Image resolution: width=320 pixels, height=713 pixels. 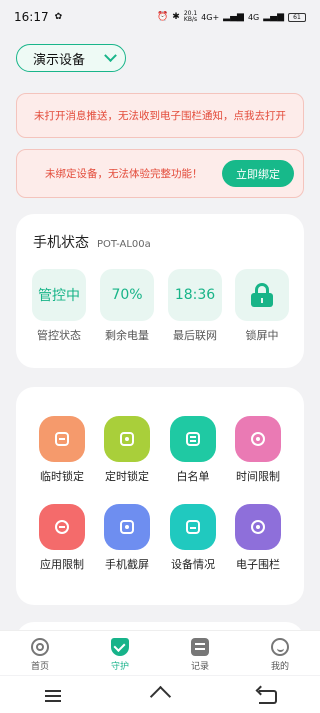 I want to click on stat-value-box, so click(x=262, y=295).